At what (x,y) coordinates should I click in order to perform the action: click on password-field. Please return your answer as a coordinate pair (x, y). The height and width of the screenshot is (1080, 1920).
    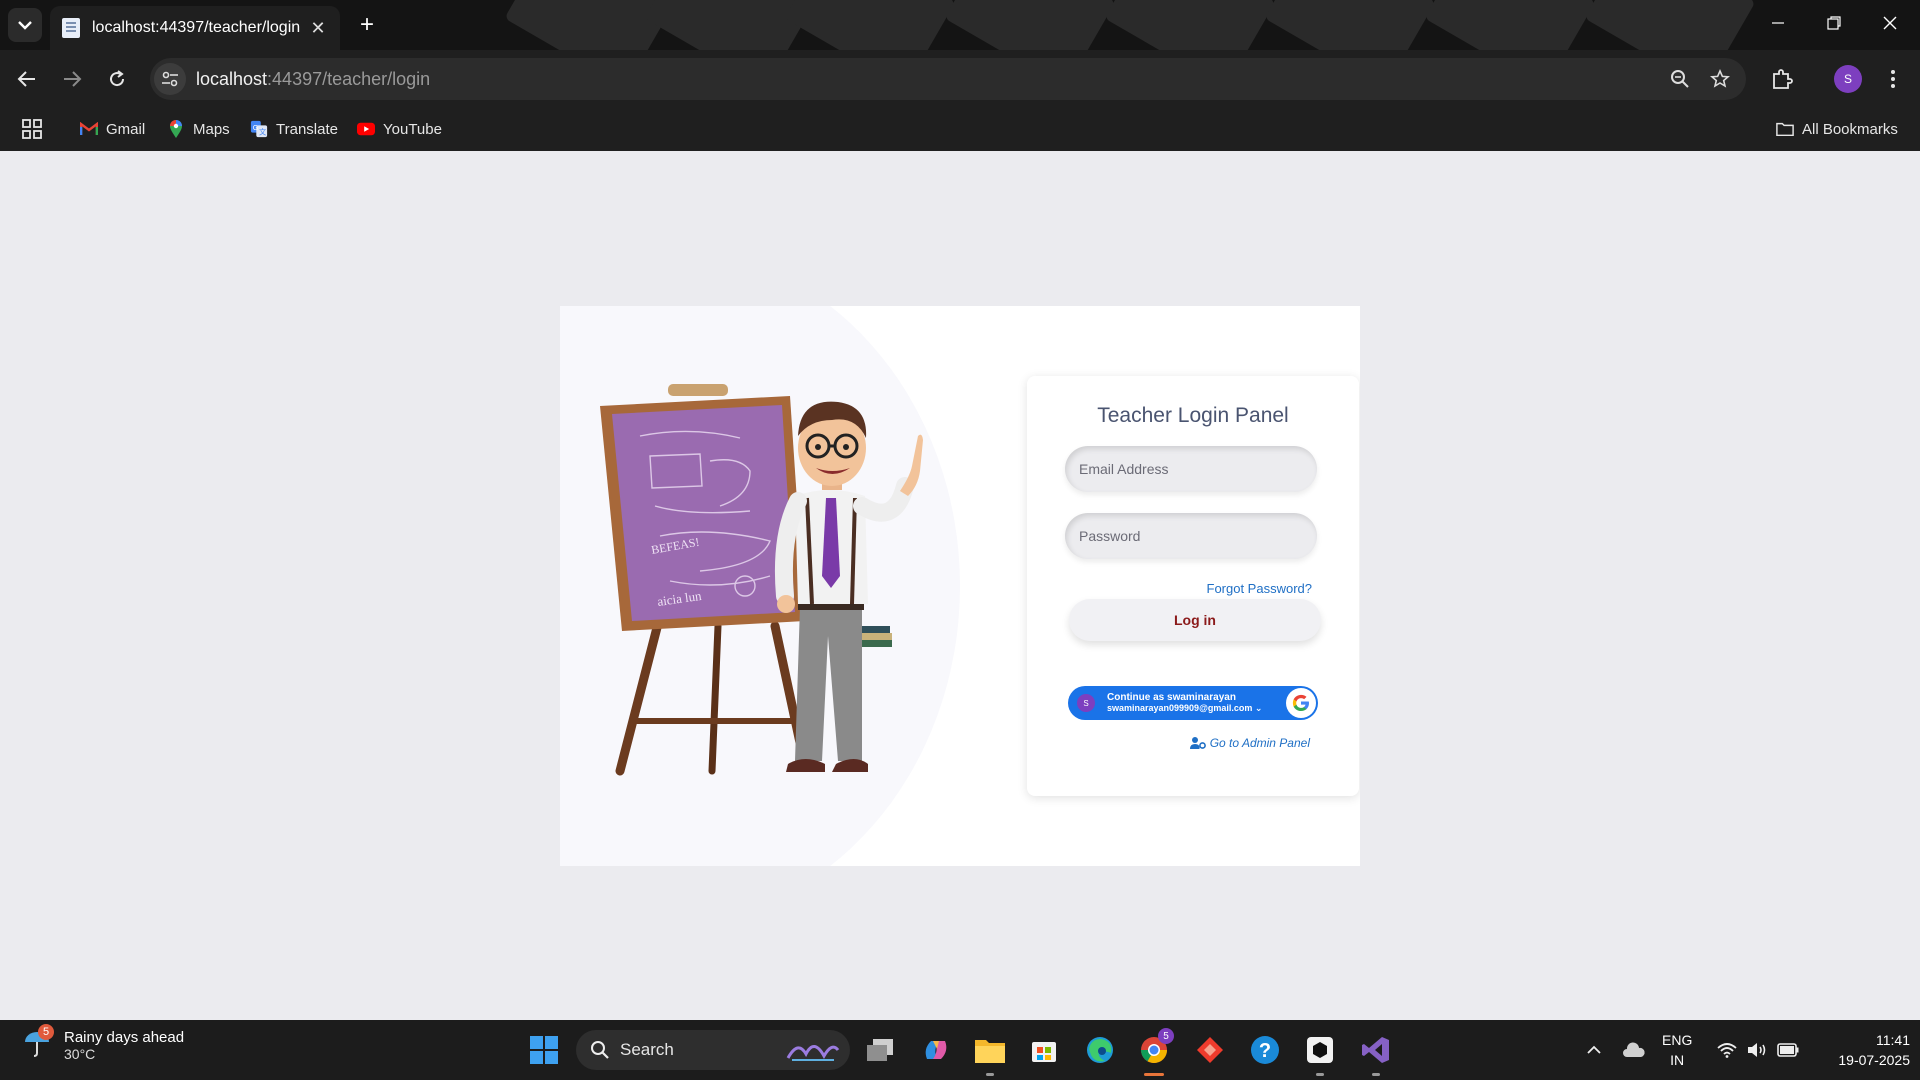
    Looking at the image, I should click on (1191, 536).